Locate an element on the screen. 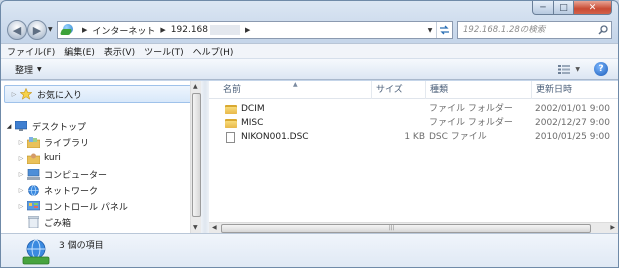  nav-item-recycle-bin: ごみ箱 is located at coordinates (43, 222).